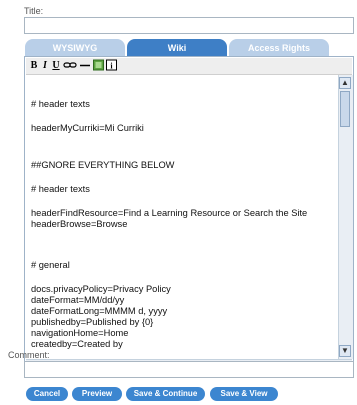  What do you see at coordinates (78, 300) in the screenshot?
I see `editor-line: dateFormat=MM/dd/yy` at bounding box center [78, 300].